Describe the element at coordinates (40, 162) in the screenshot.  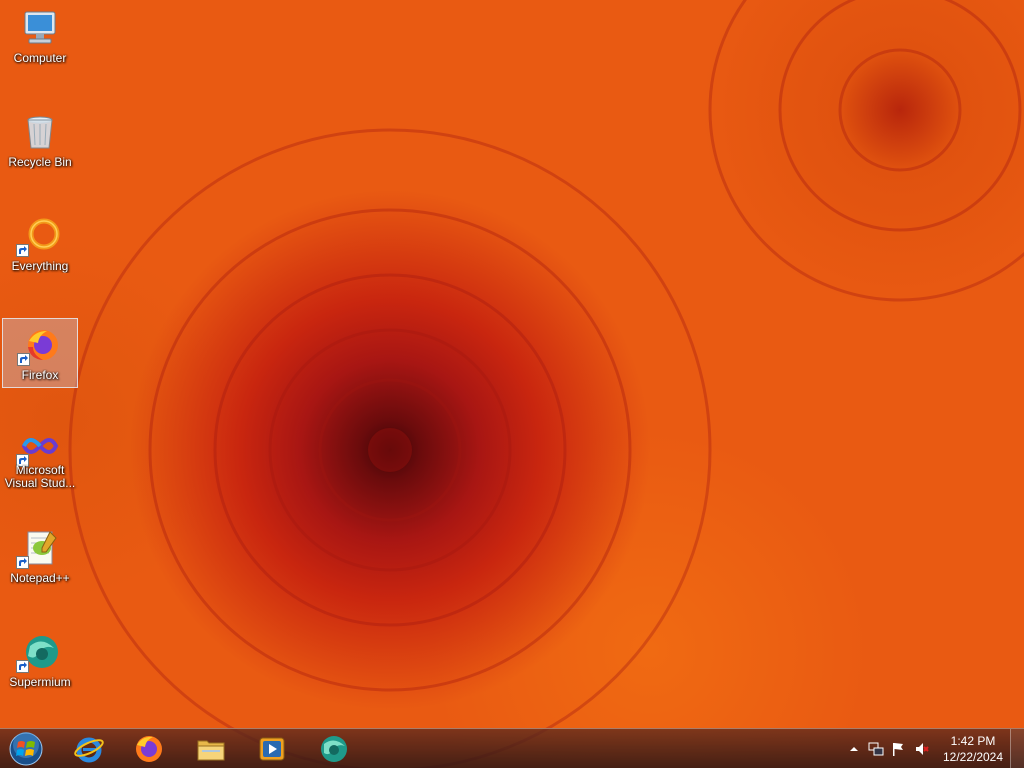
I see `desktop-icon-label: Recycle Bin` at that location.